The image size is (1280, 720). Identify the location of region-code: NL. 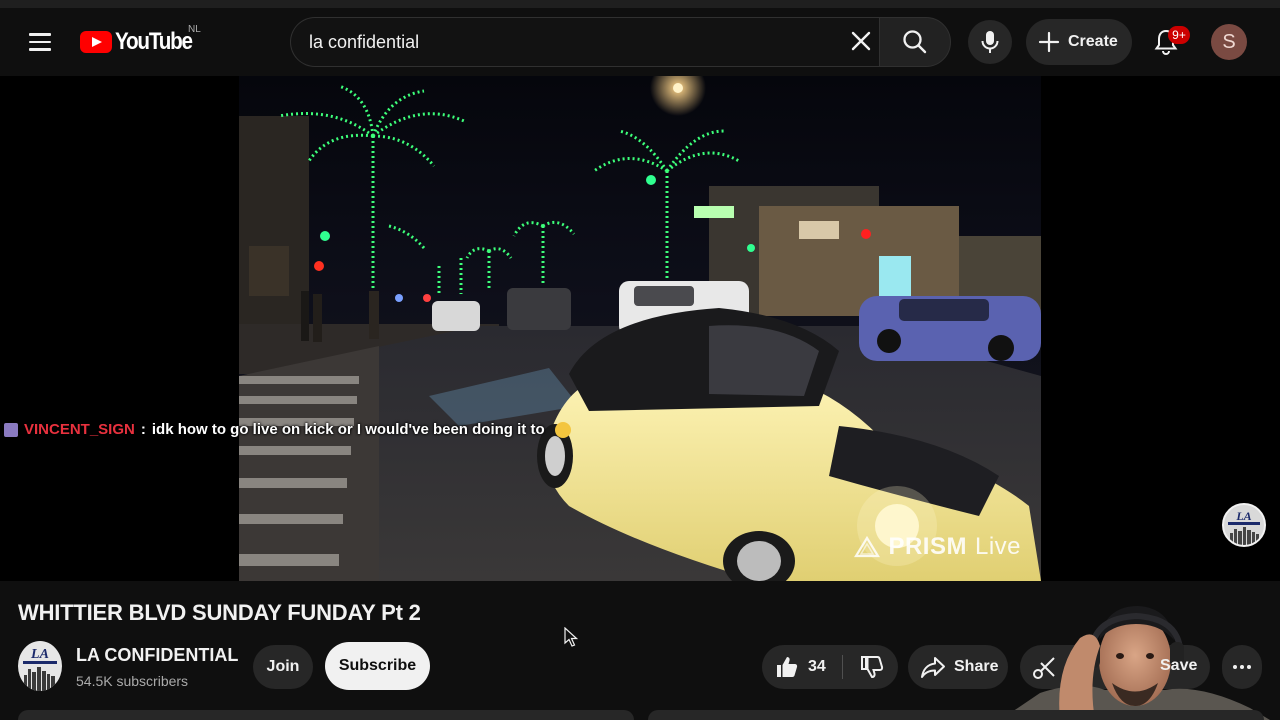
(194, 29).